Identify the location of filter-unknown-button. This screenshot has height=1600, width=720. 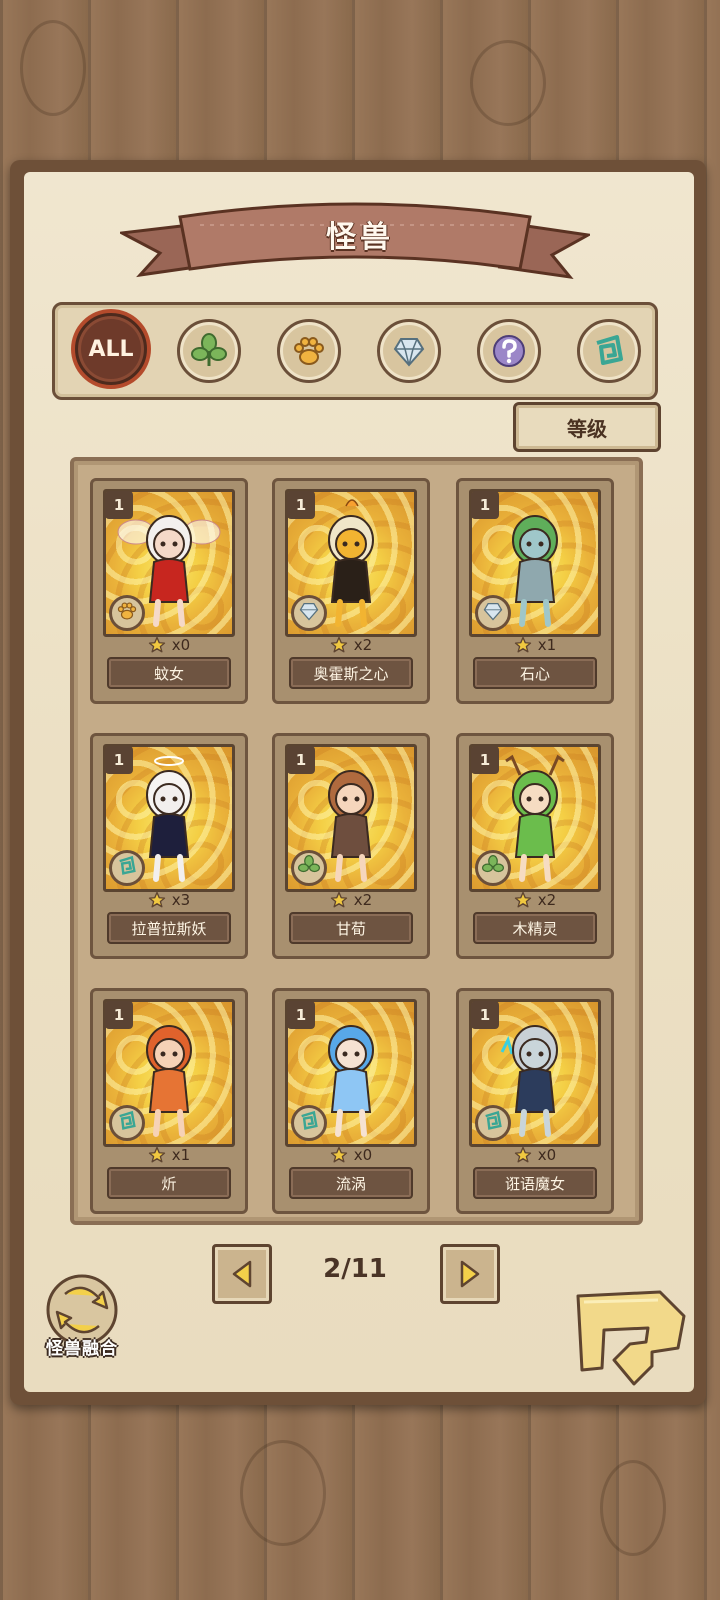
(509, 351).